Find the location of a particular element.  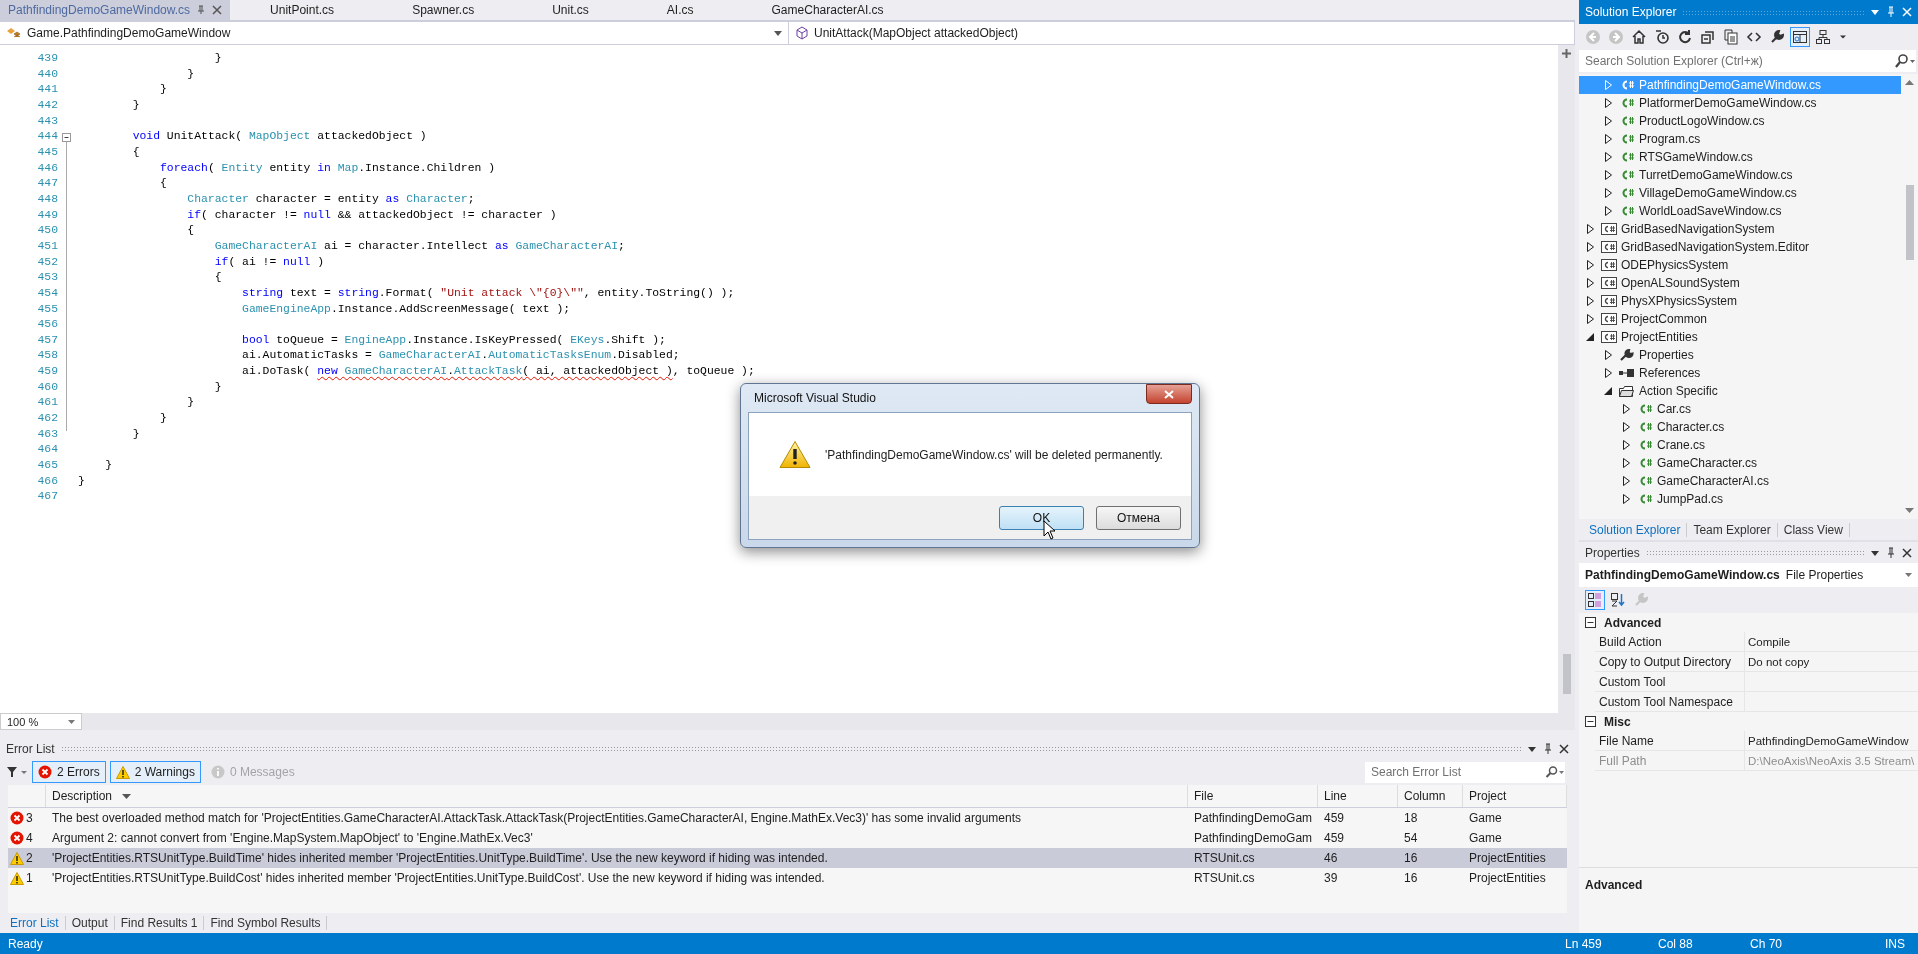

column-header: File is located at coordinates (1253, 796).